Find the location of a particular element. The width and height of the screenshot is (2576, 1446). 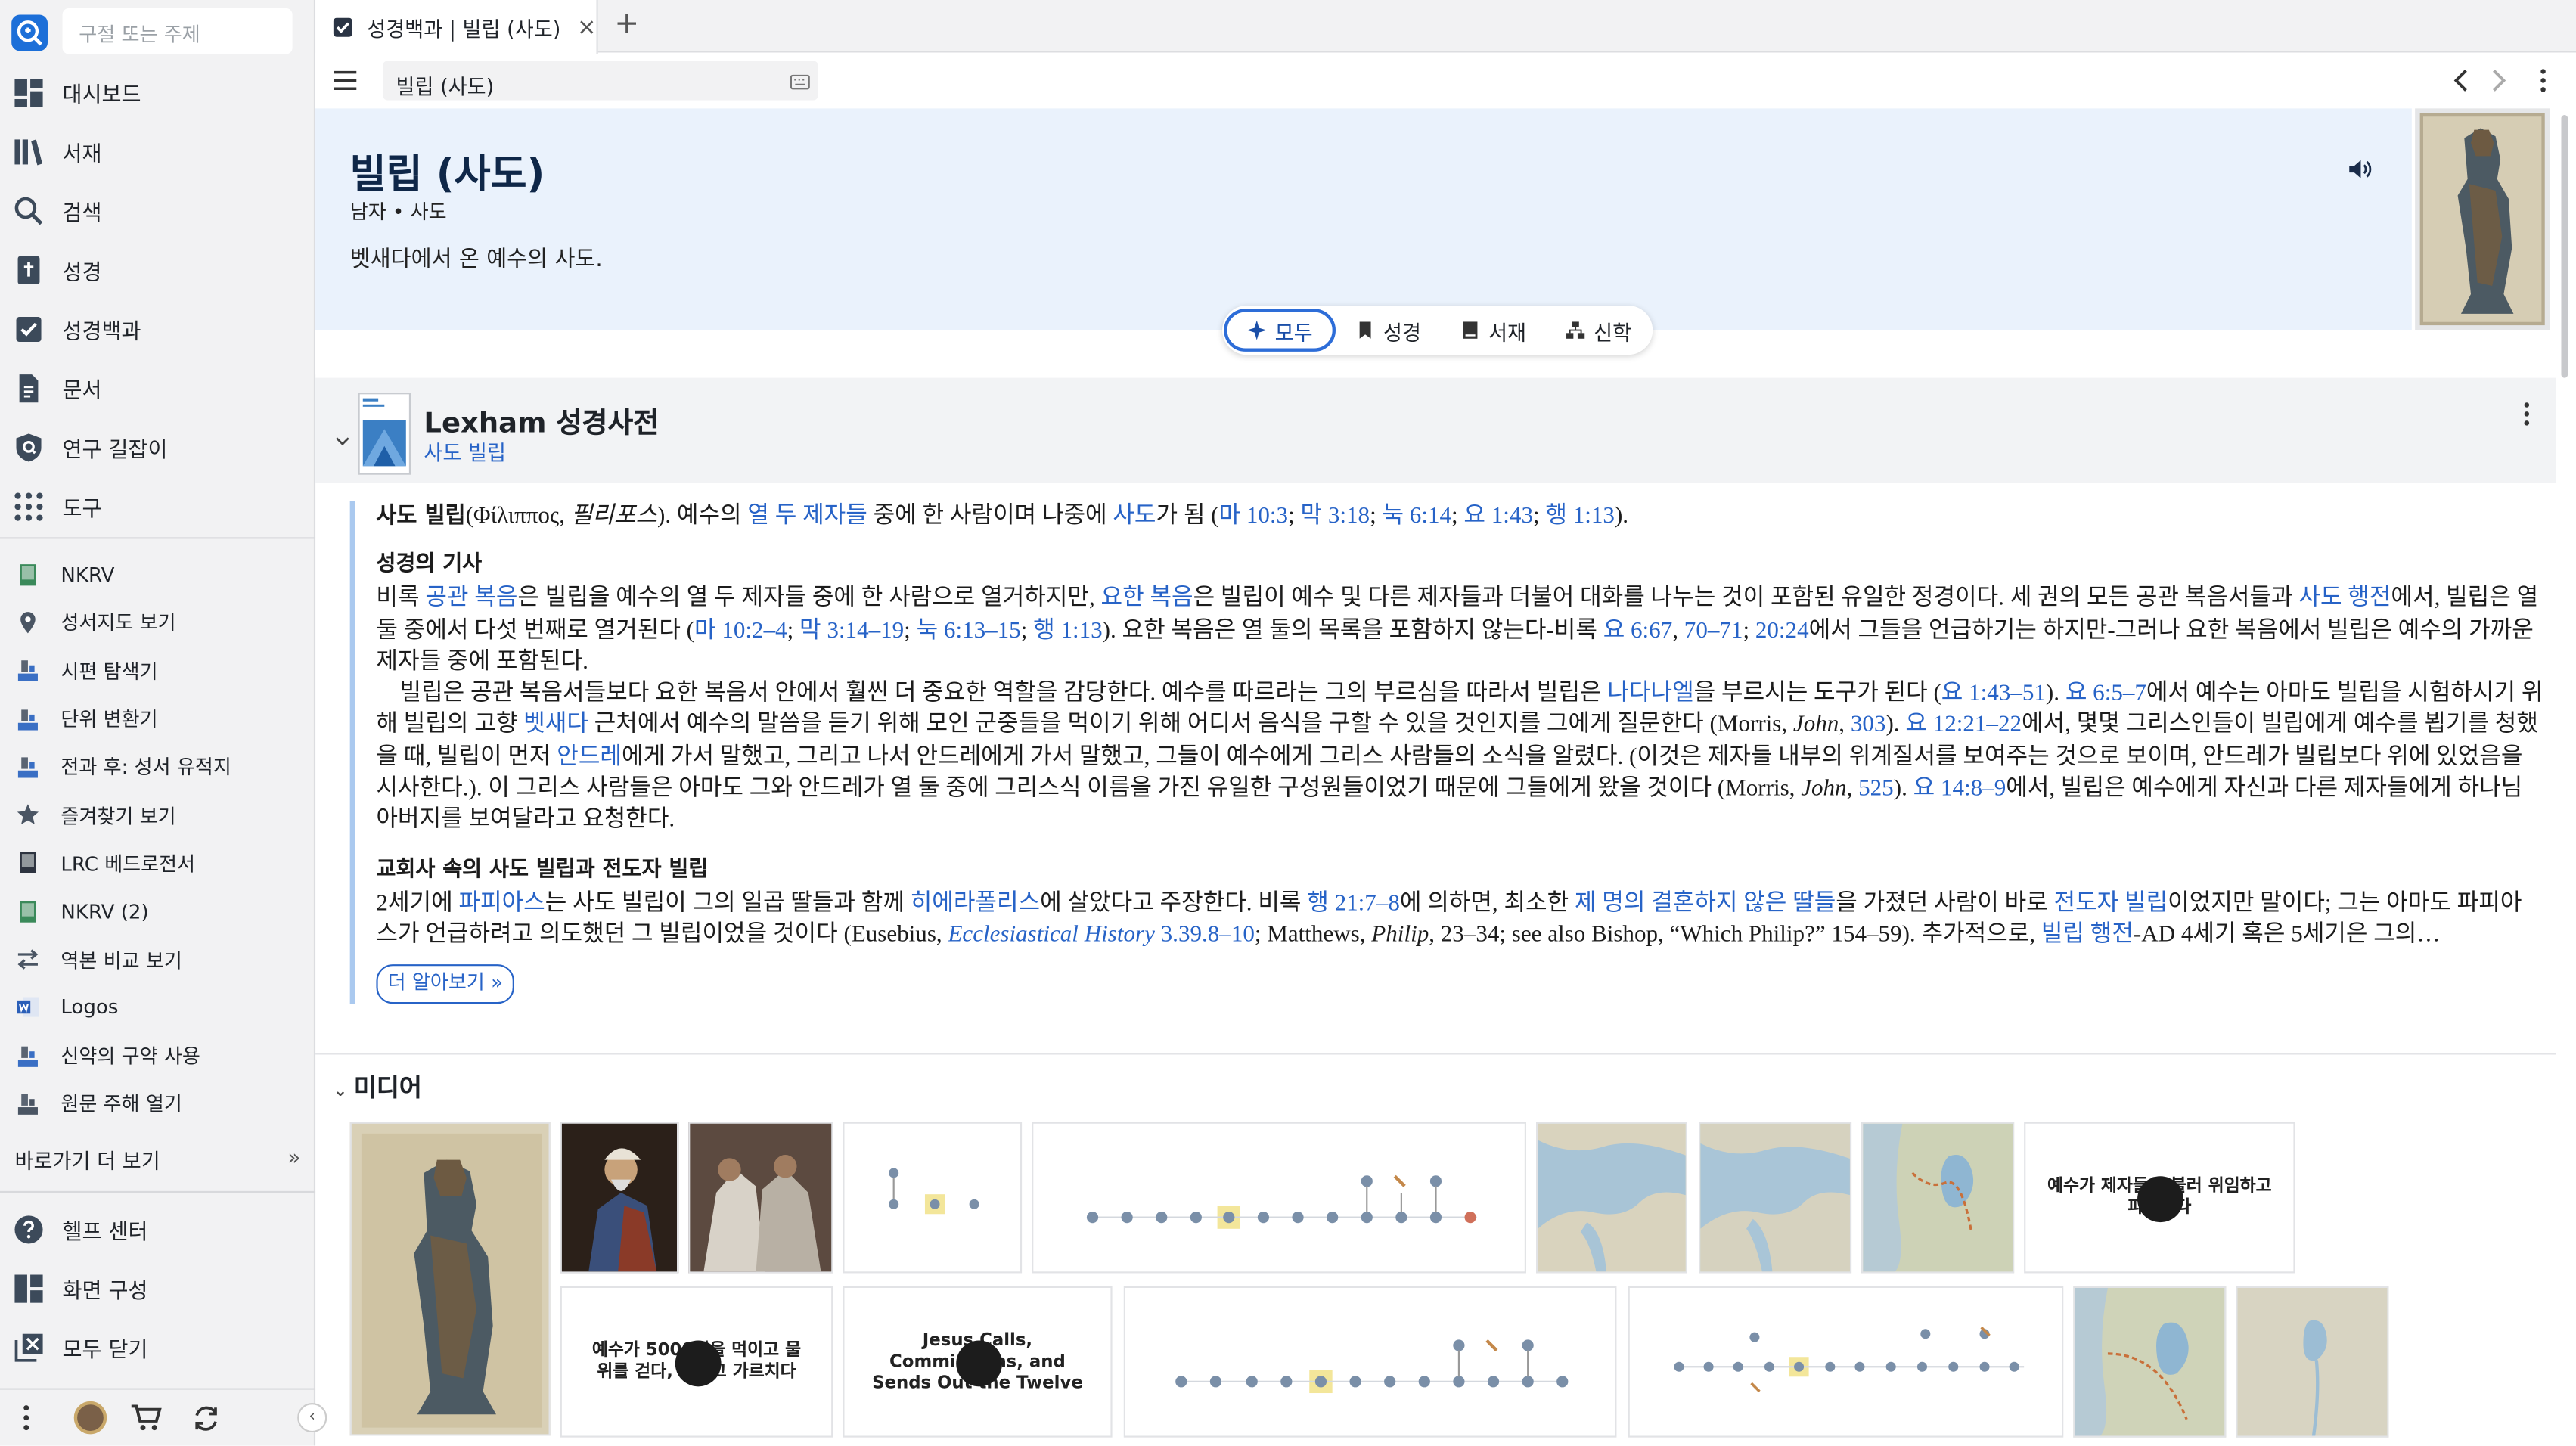

shortcut-item-book: NKRV is located at coordinates (157, 575).